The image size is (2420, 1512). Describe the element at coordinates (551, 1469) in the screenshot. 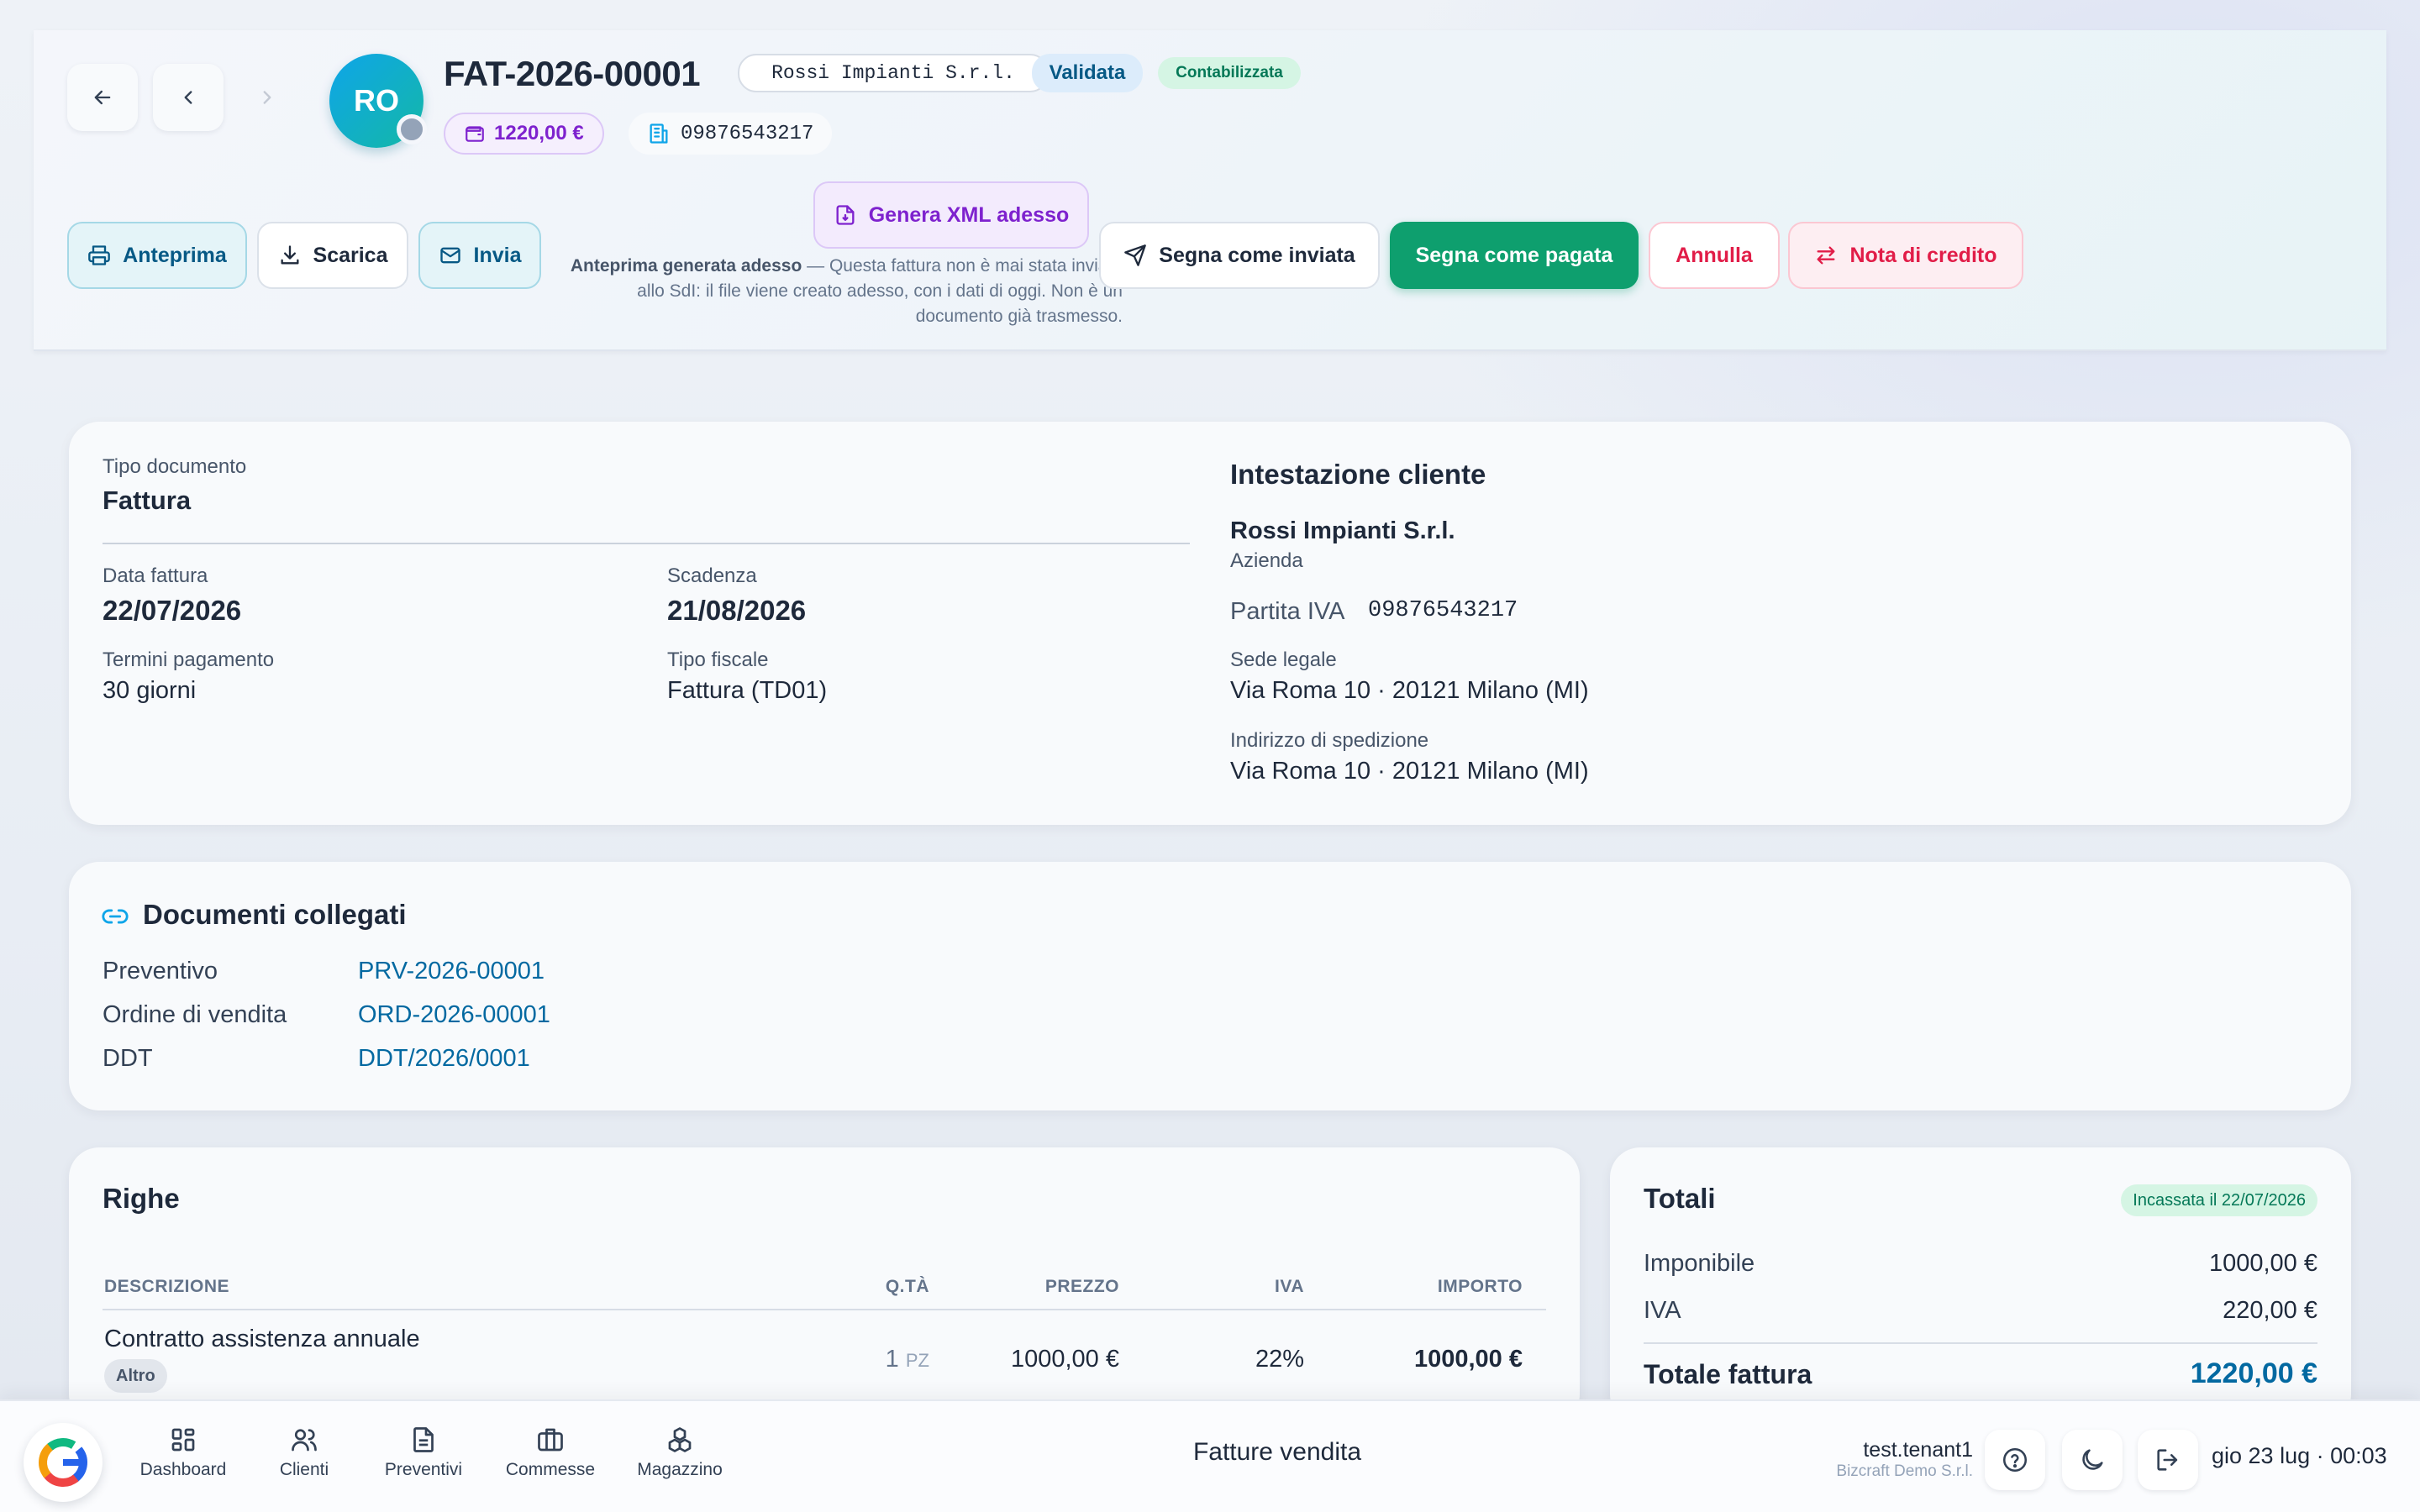

I see `nav-jobs-label: Commesse` at that location.